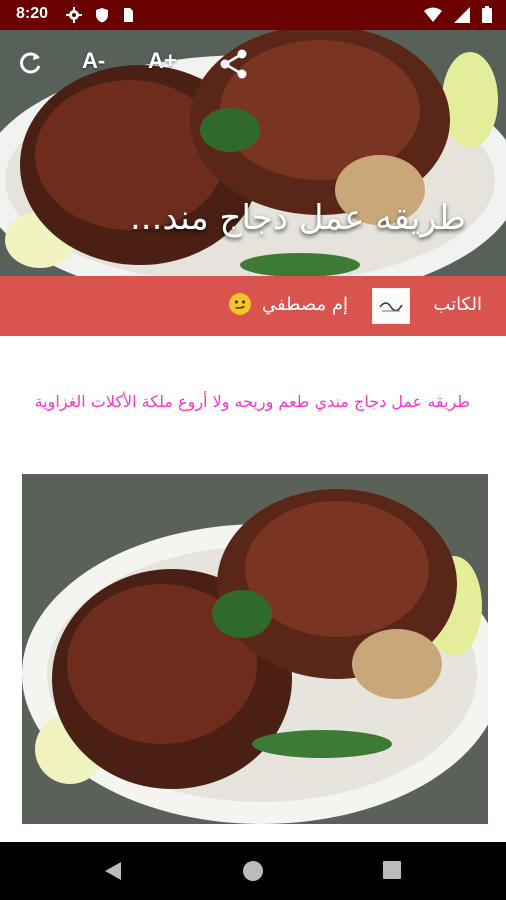 Image resolution: width=506 pixels, height=900 pixels. I want to click on font-decrease-button: A-, so click(93, 61).